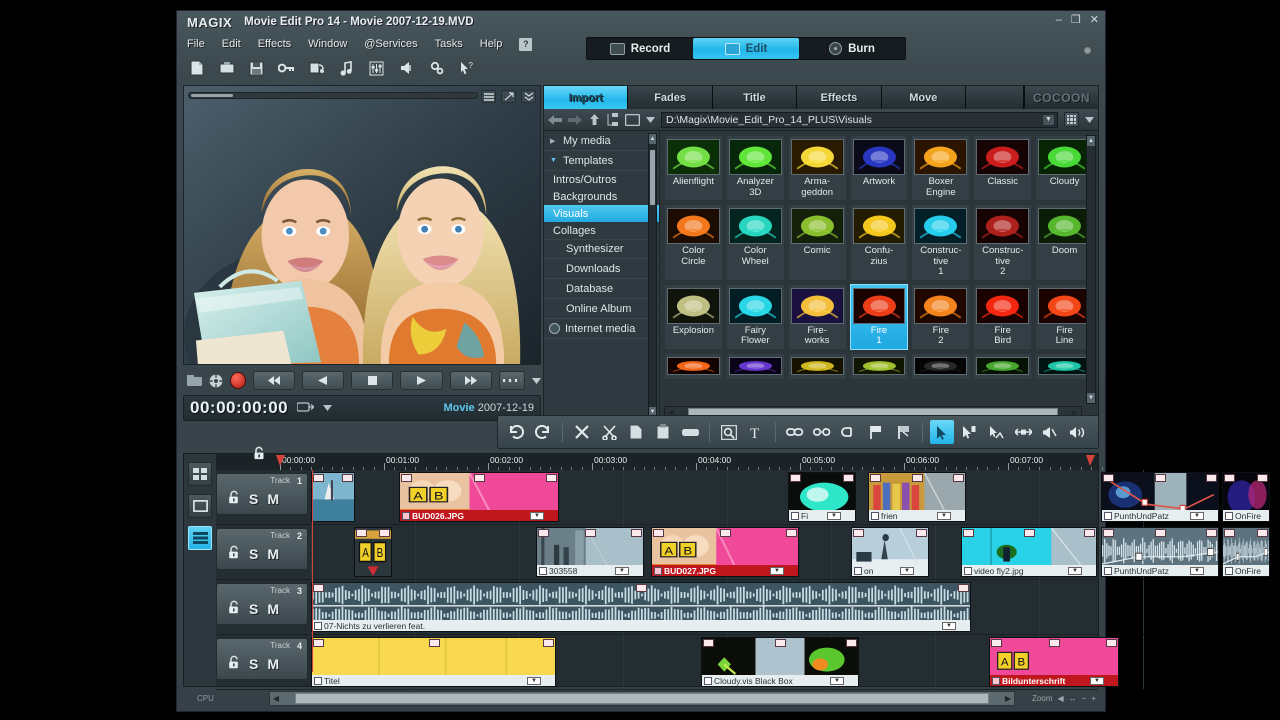  What do you see at coordinates (231, 44) in the screenshot?
I see `menu-item-edit: Edit` at bounding box center [231, 44].